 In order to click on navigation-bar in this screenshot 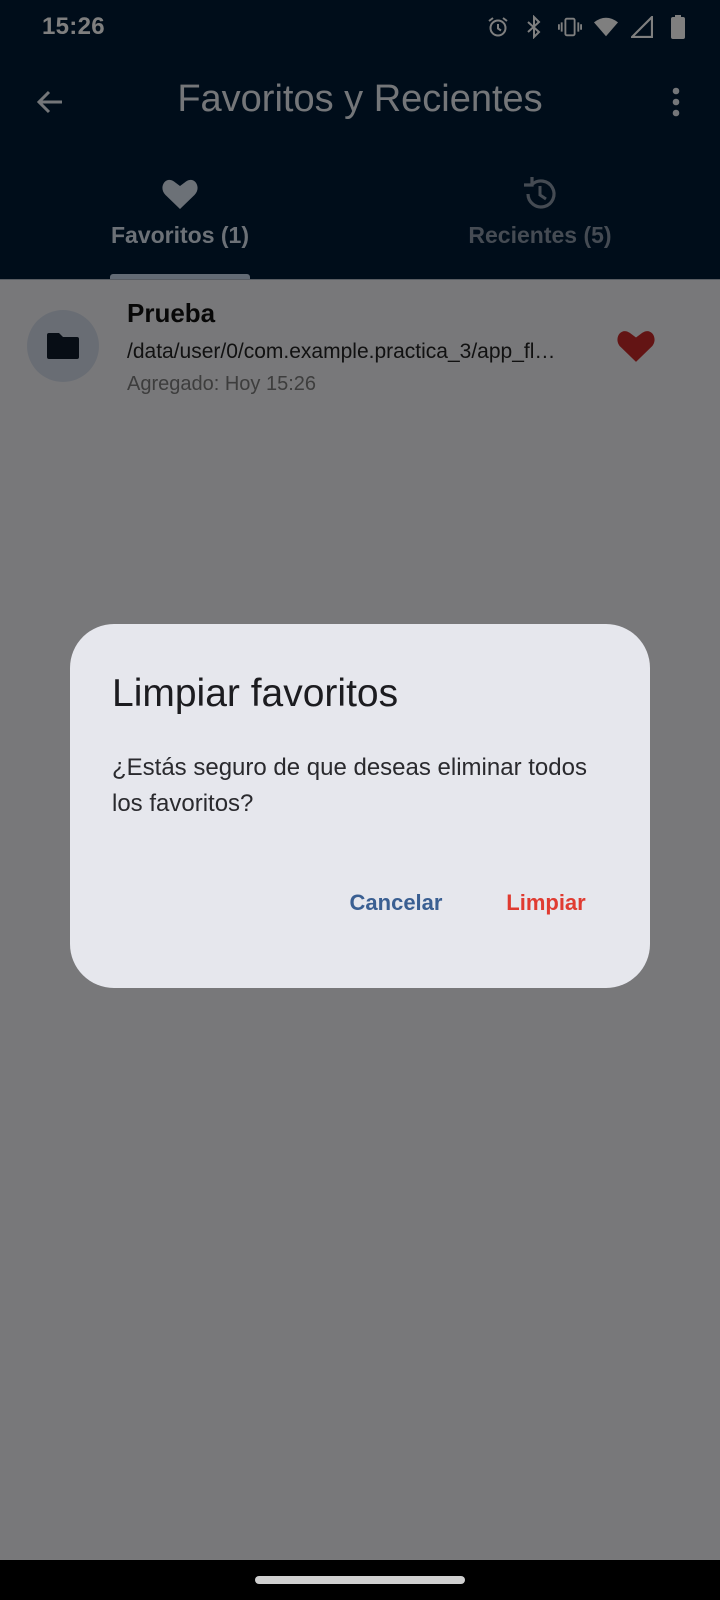, I will do `click(360, 1580)`.